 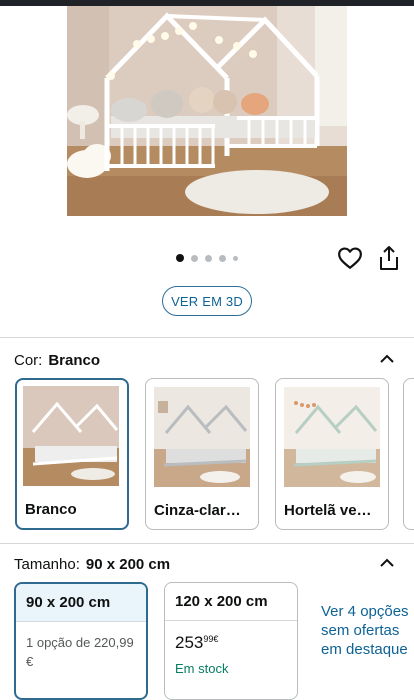 What do you see at coordinates (81, 603) in the screenshot?
I see `size-option-label: 90 x 200 cm` at bounding box center [81, 603].